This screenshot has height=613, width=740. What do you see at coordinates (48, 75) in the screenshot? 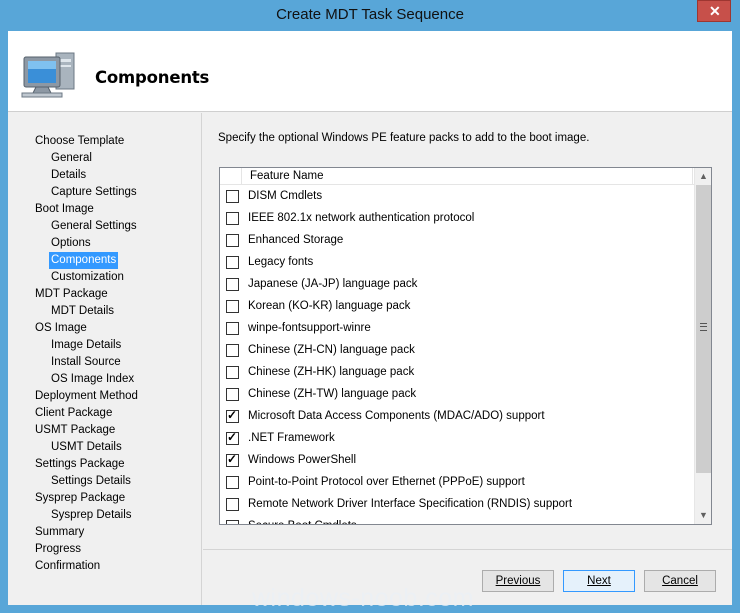
I see `computer-icon` at bounding box center [48, 75].